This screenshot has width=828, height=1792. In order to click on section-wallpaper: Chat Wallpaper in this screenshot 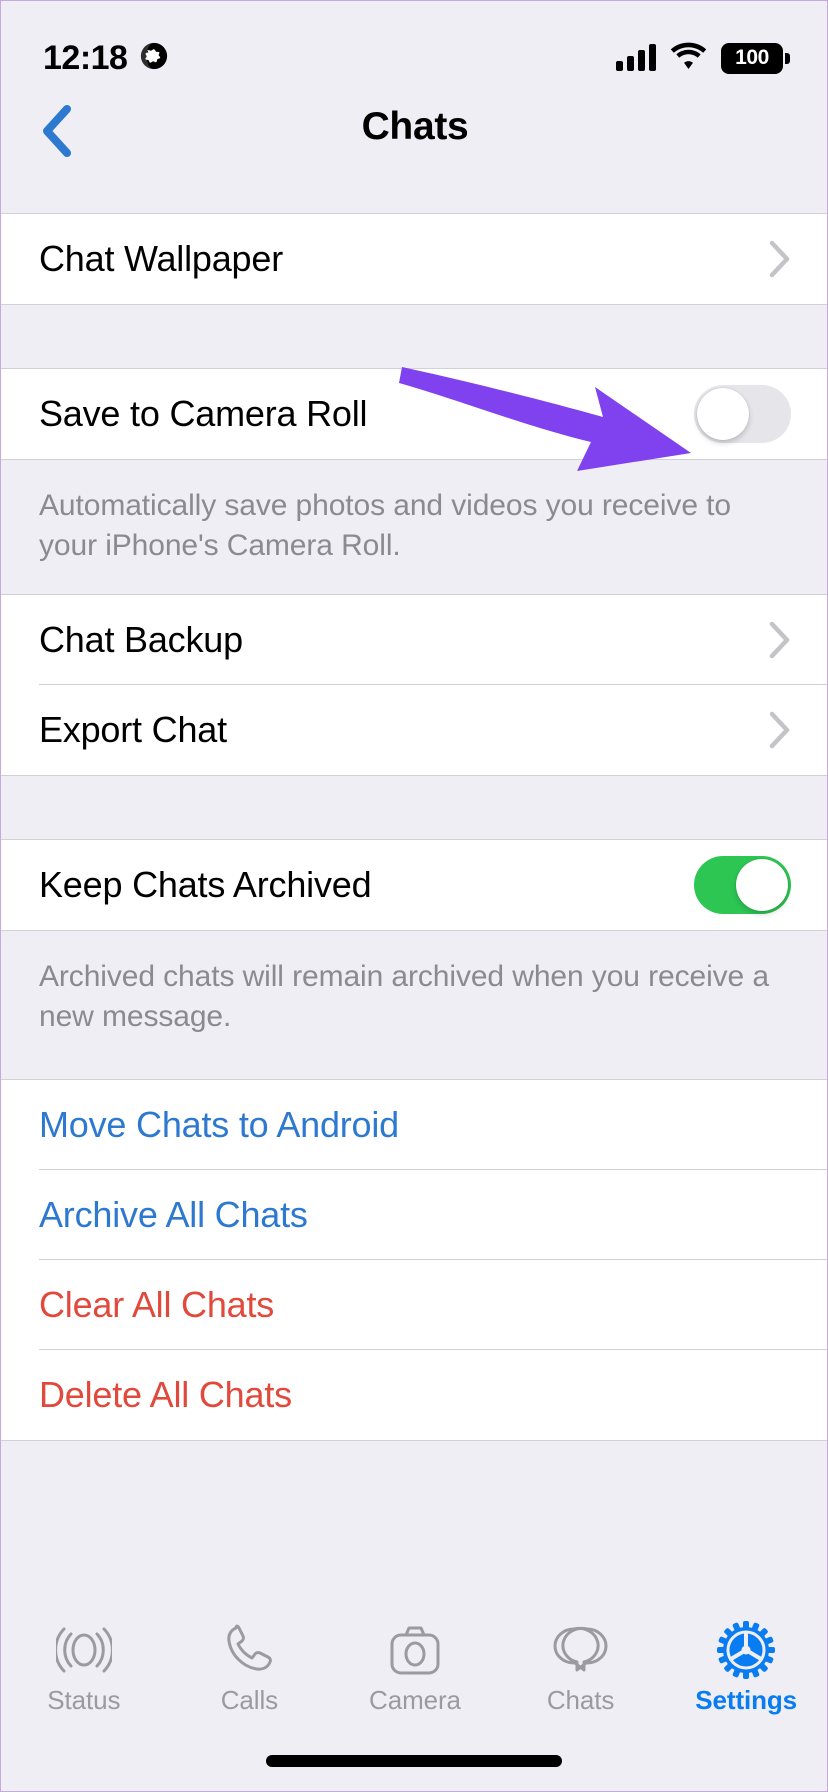, I will do `click(414, 259)`.